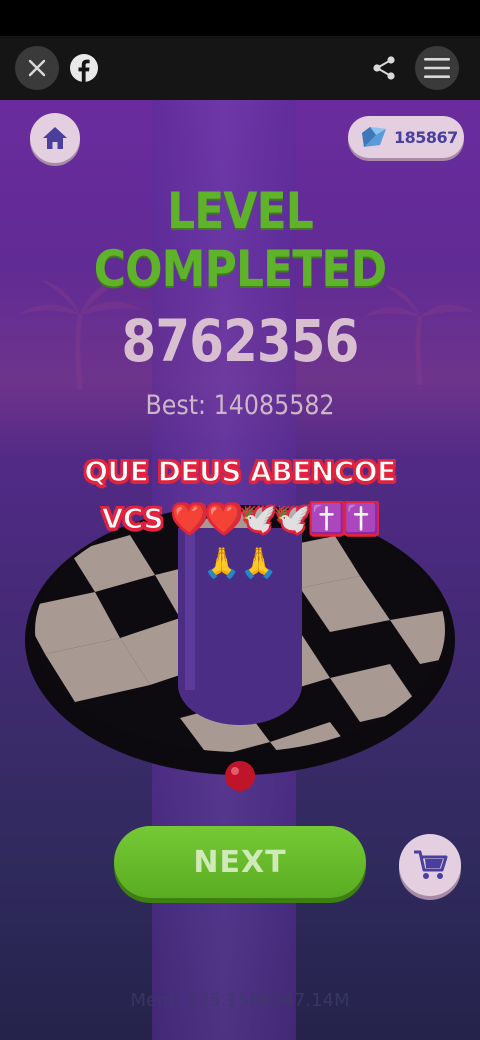 The image size is (480, 1040). Describe the element at coordinates (240, 1000) in the screenshot. I see `memory-readout: Mem: 325.15M/347.14M` at that location.